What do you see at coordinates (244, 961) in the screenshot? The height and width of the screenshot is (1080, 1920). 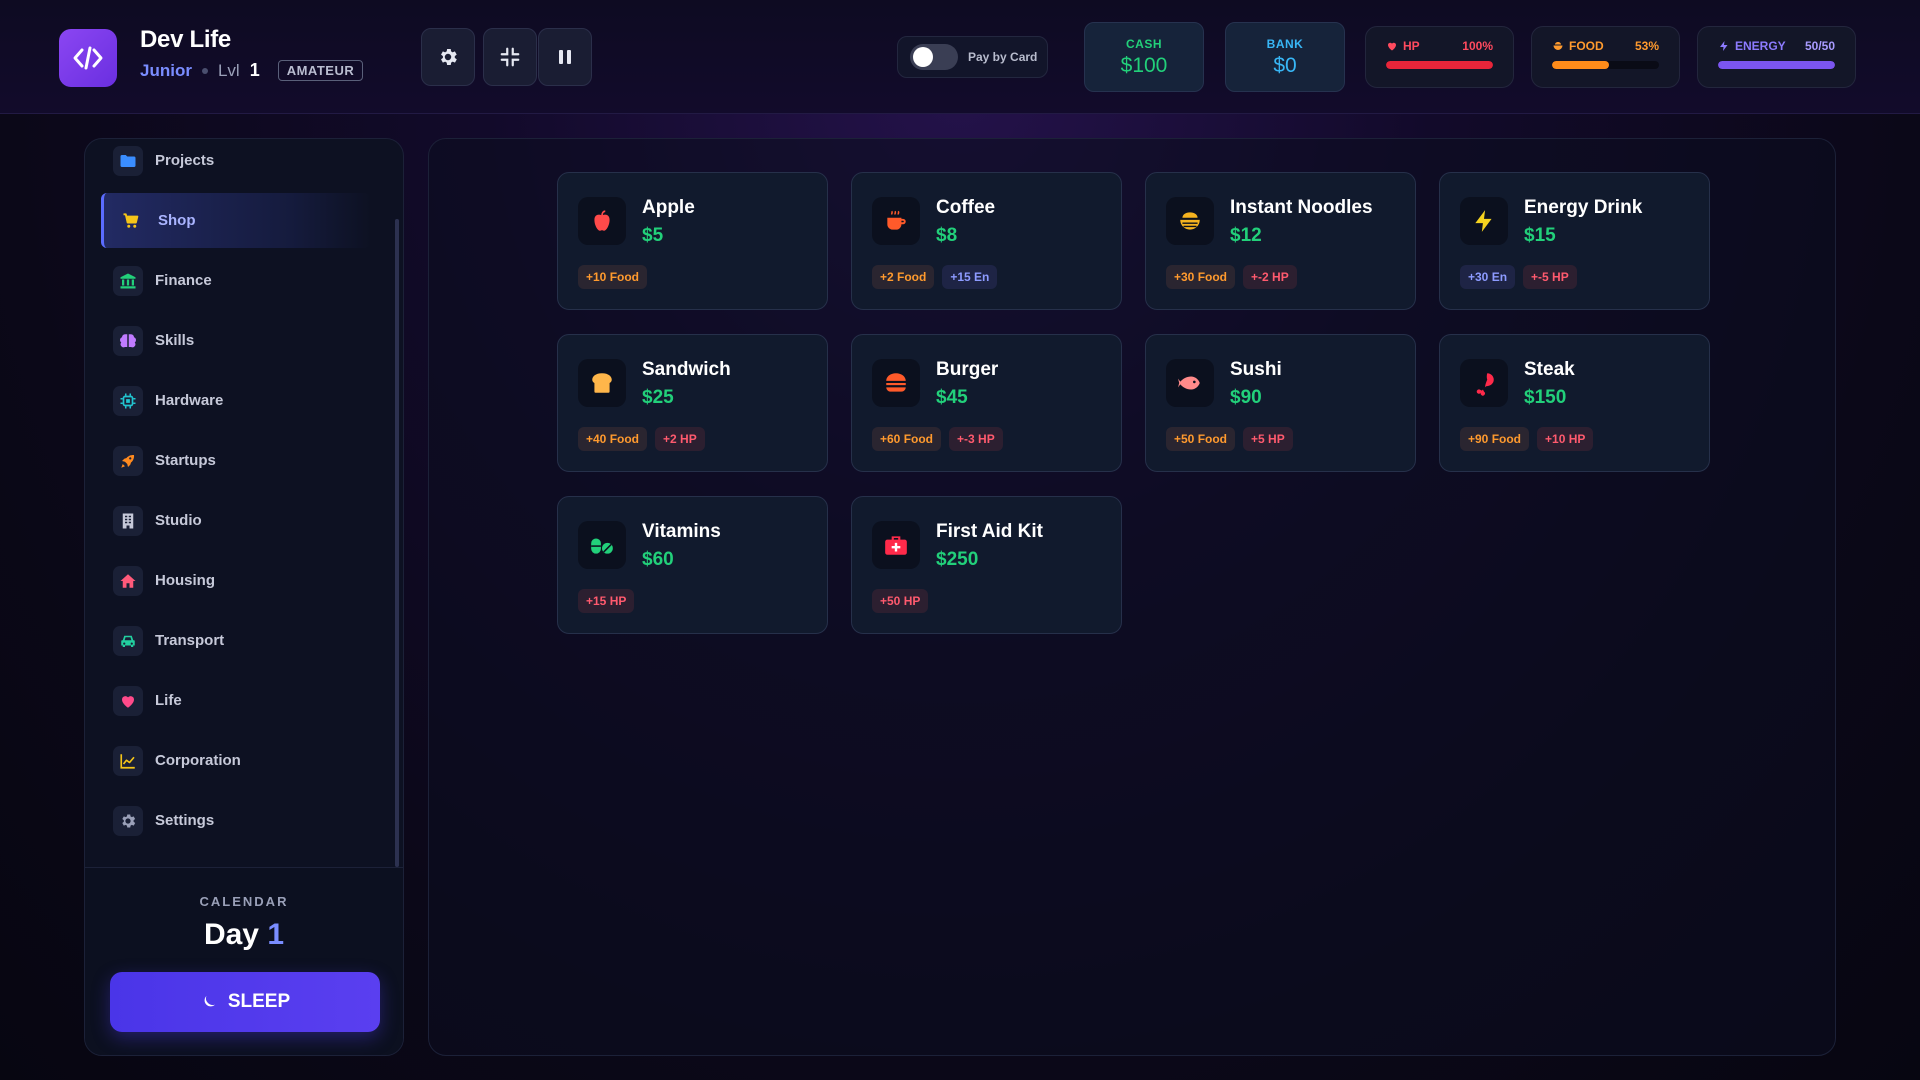 I see `calendar-panel: CALENDAR Day 1 SLEEP` at bounding box center [244, 961].